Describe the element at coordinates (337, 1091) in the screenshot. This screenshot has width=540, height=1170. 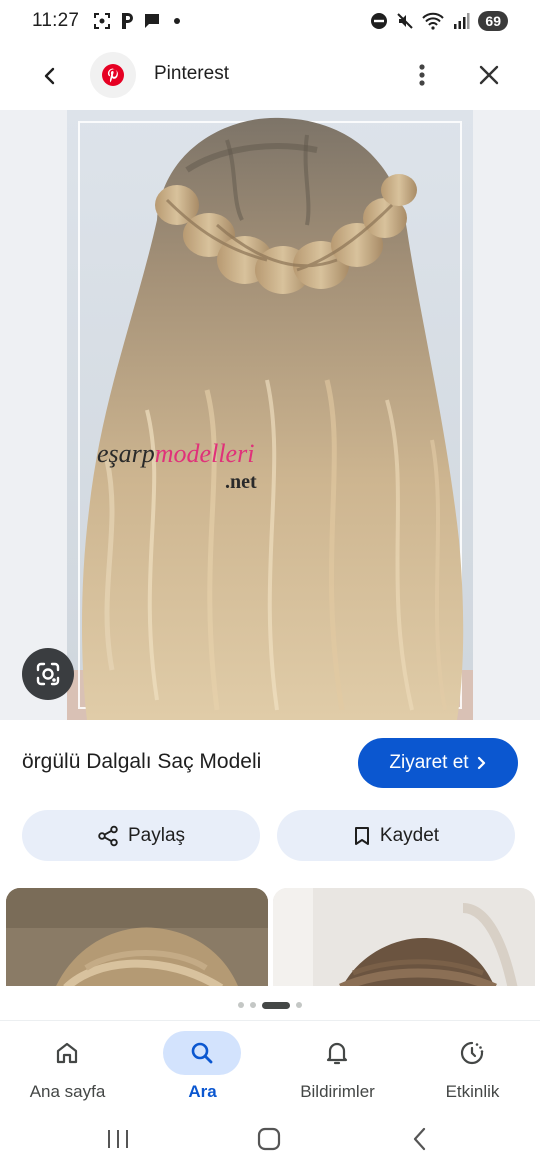
I see `nav-notifications-label: Bildirimler` at that location.